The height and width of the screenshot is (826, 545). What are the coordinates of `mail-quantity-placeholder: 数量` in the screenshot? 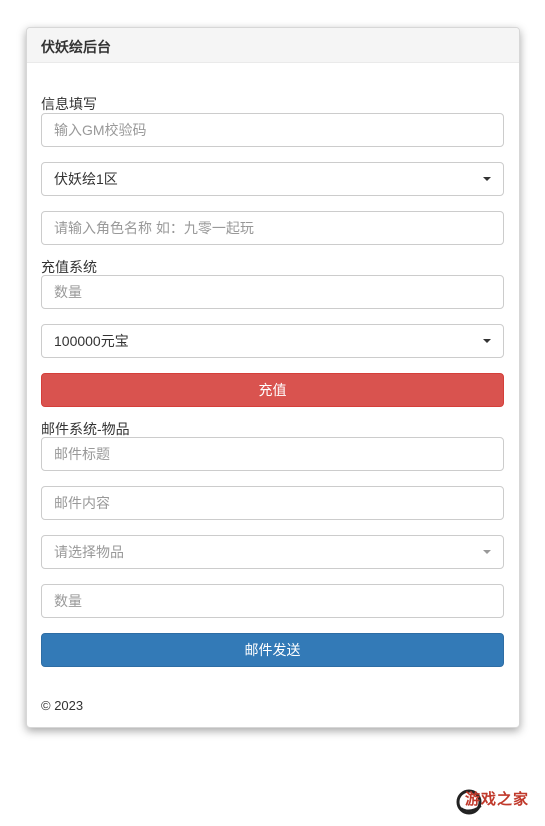 It's located at (68, 601).